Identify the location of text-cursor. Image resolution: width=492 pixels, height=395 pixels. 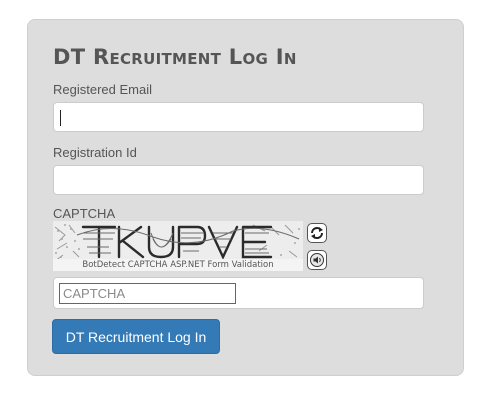
(60, 118).